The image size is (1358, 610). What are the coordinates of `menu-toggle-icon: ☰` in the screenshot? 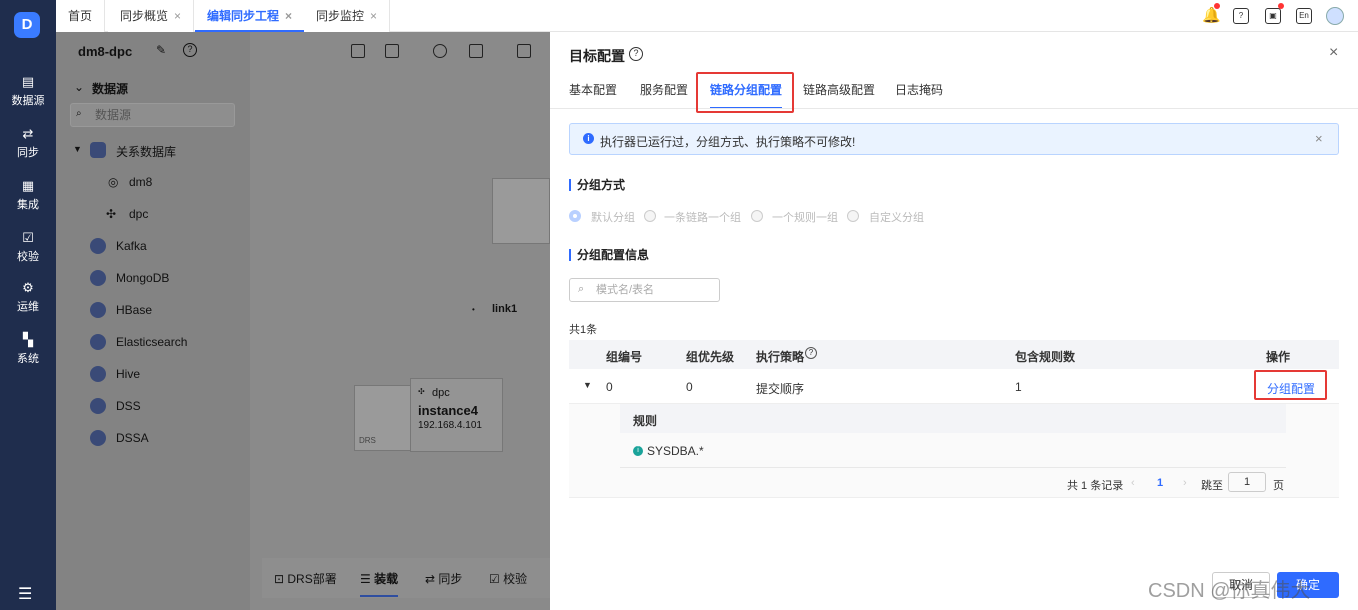 It's located at (25, 594).